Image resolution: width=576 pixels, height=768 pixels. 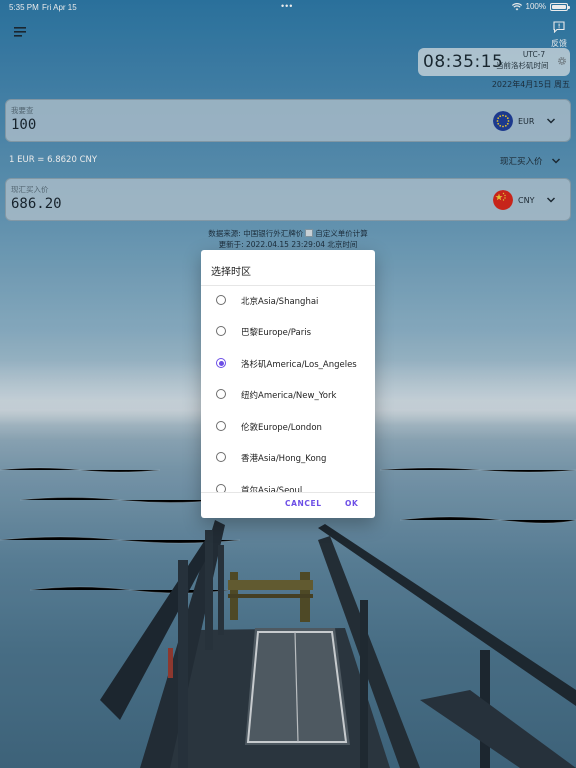 I want to click on timezone-option: 香港Asia/Hong_Kong, so click(x=288, y=458).